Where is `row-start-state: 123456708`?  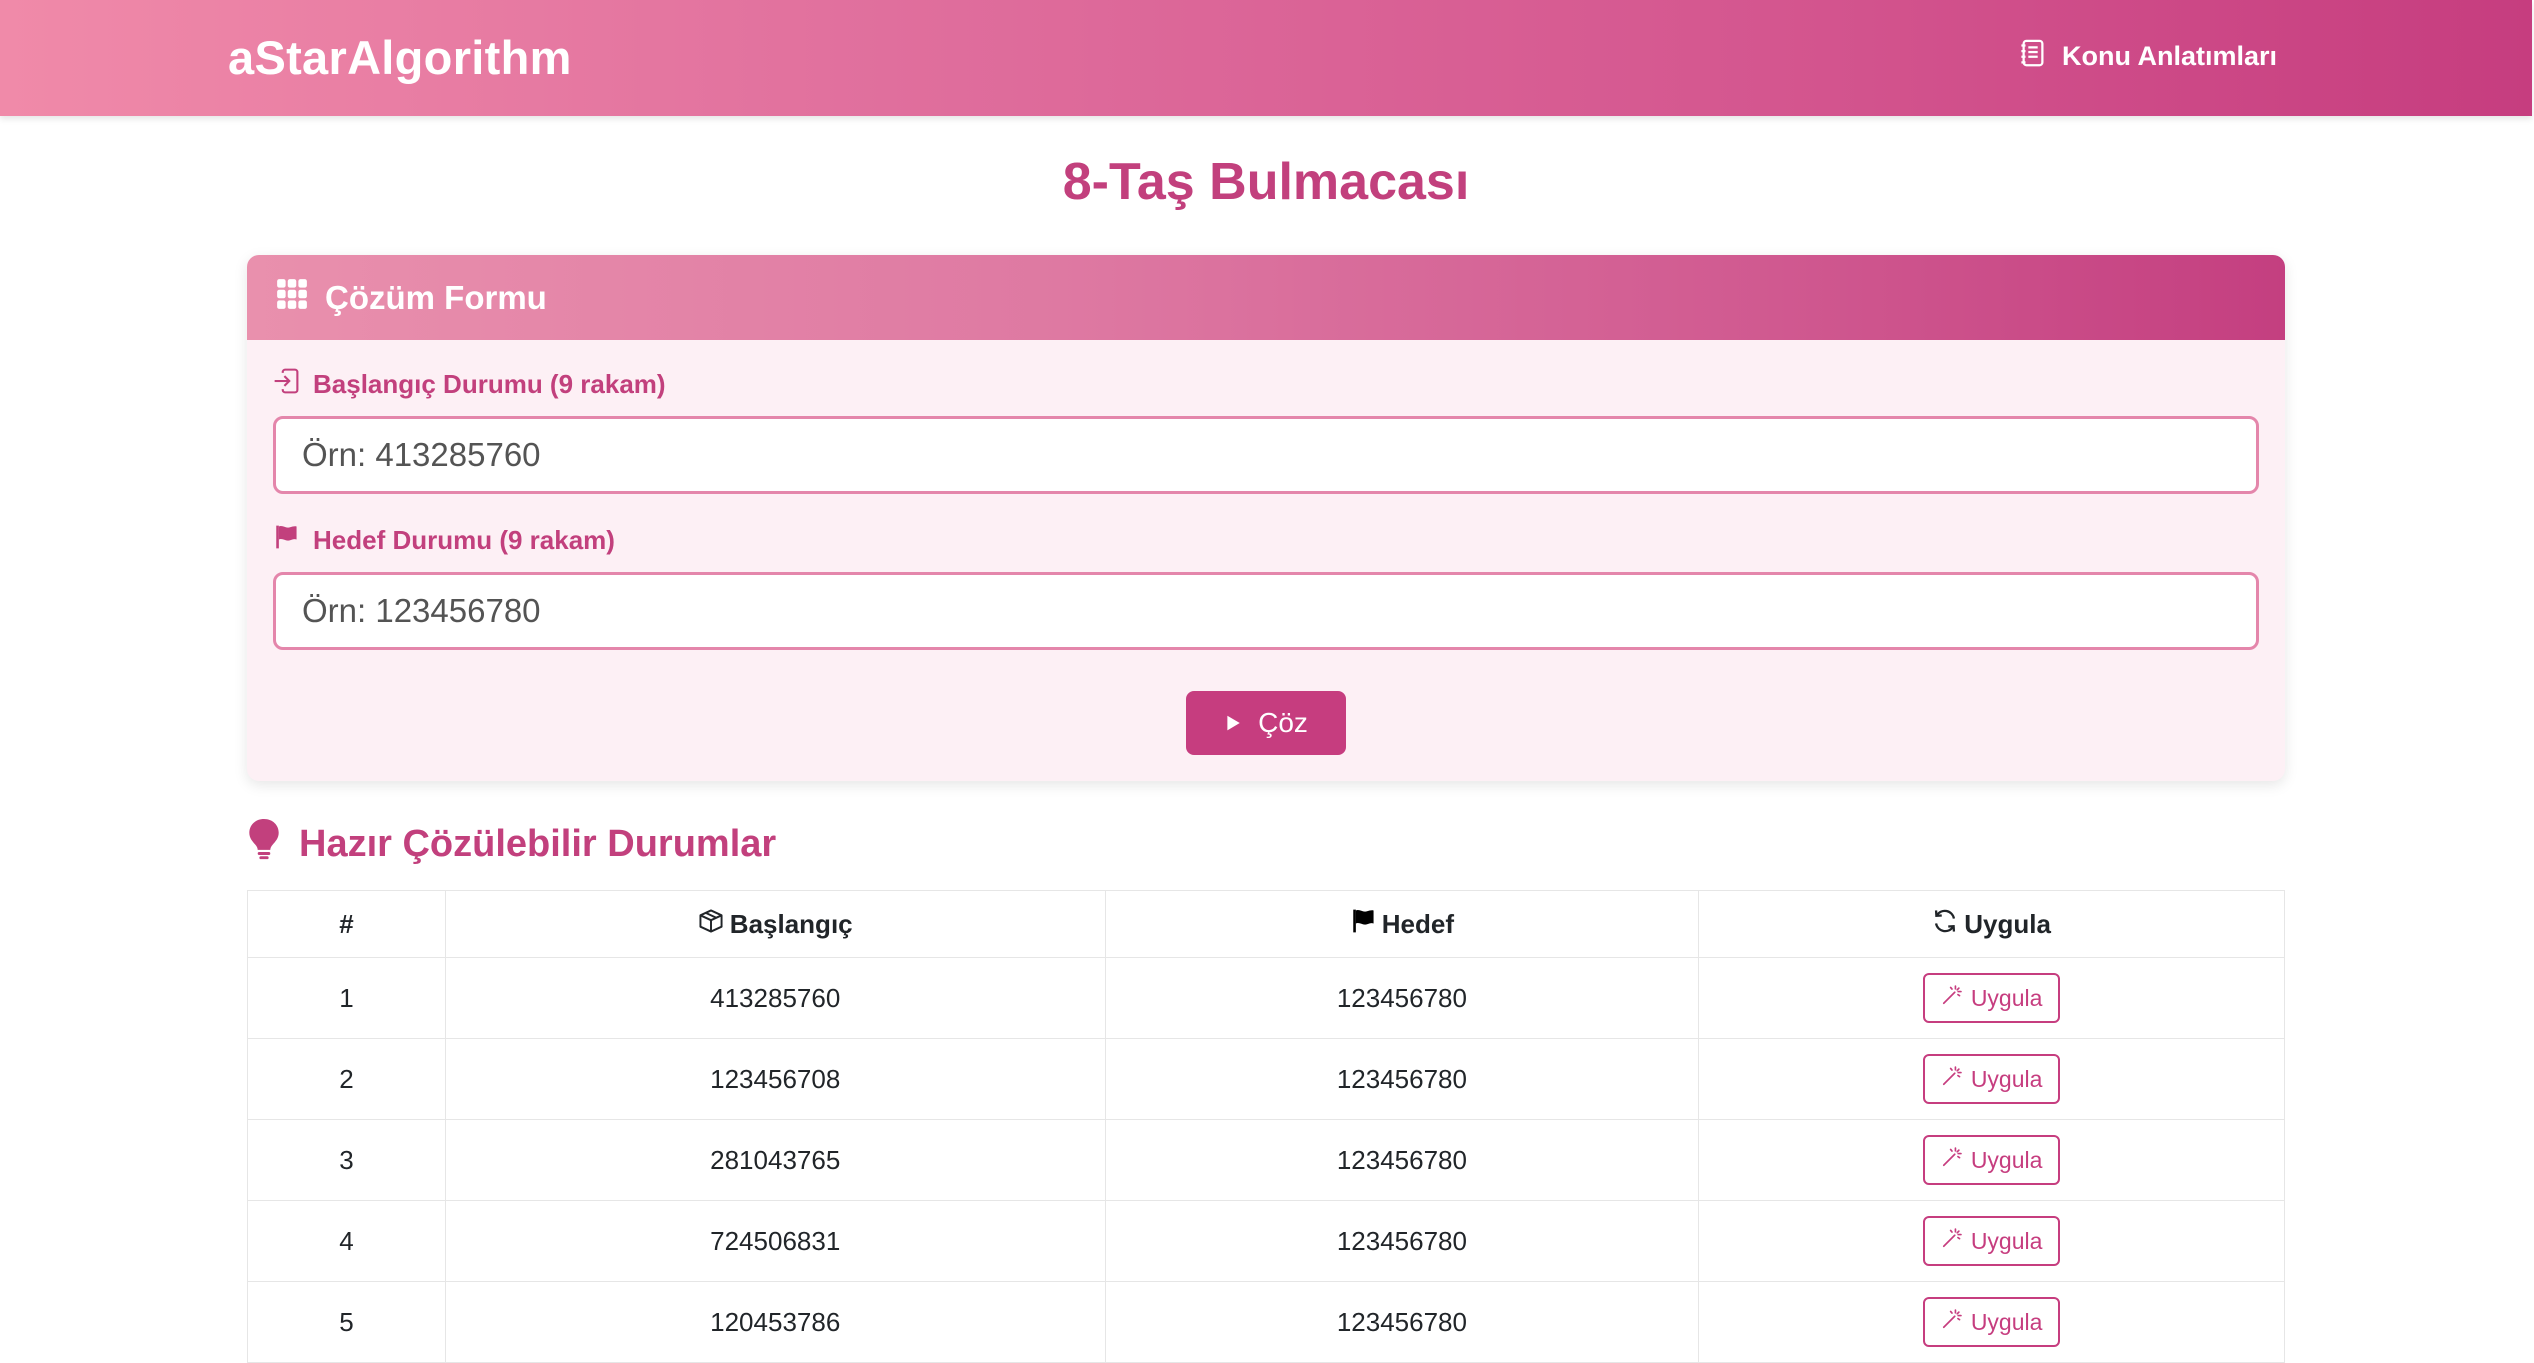 row-start-state: 123456708 is located at coordinates (775, 1079).